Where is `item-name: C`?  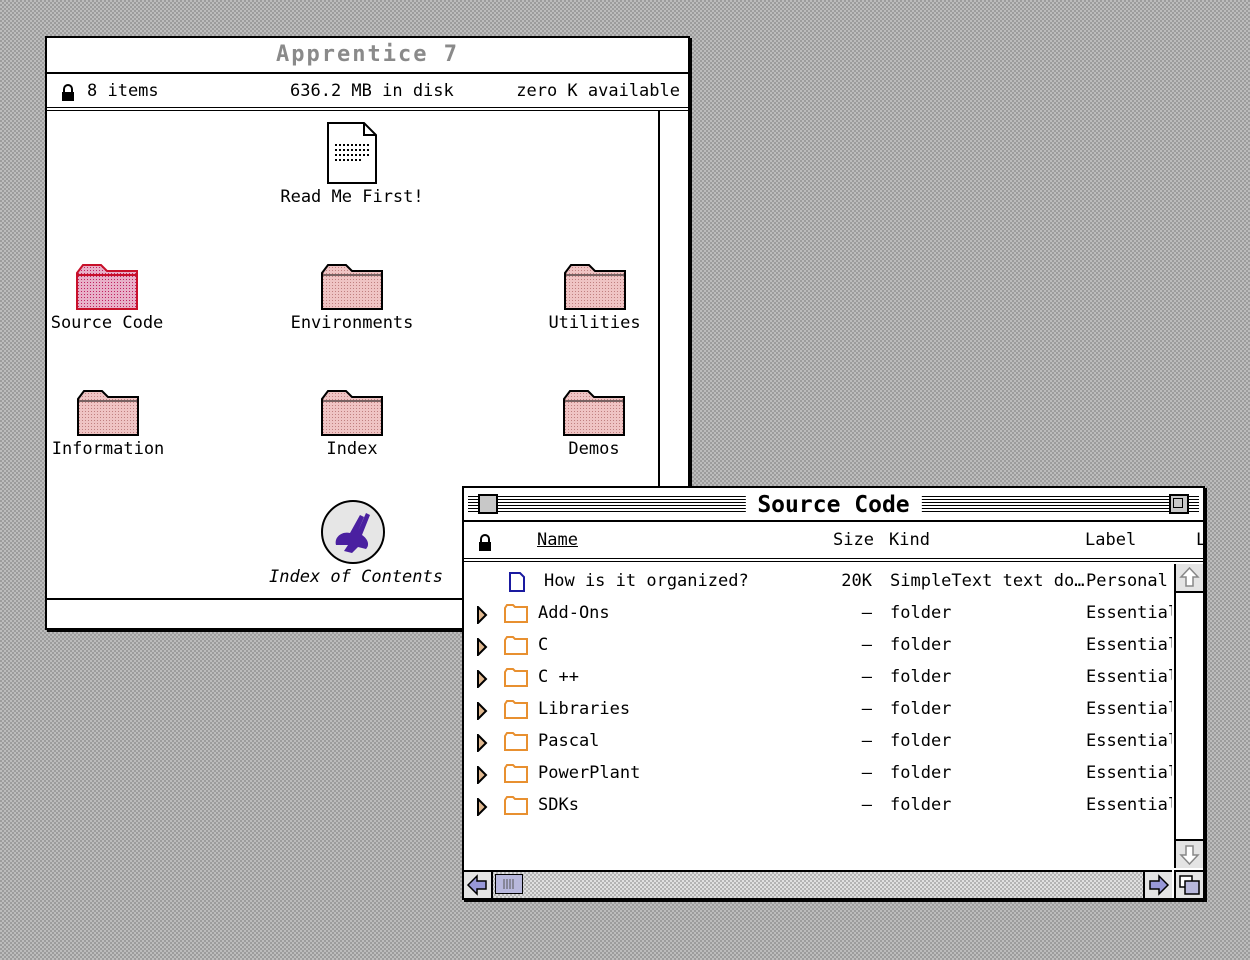
item-name: C is located at coordinates (543, 645).